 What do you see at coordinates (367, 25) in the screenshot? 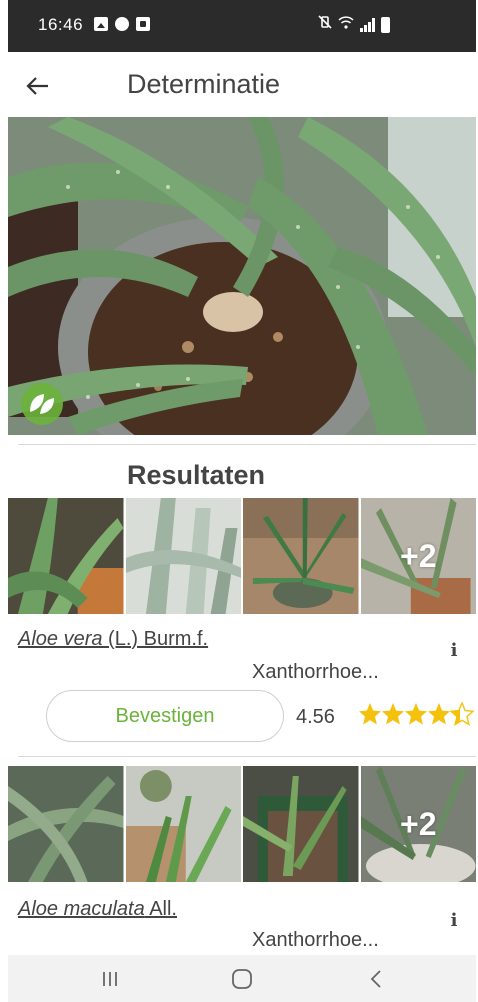
I see `signal-icon` at bounding box center [367, 25].